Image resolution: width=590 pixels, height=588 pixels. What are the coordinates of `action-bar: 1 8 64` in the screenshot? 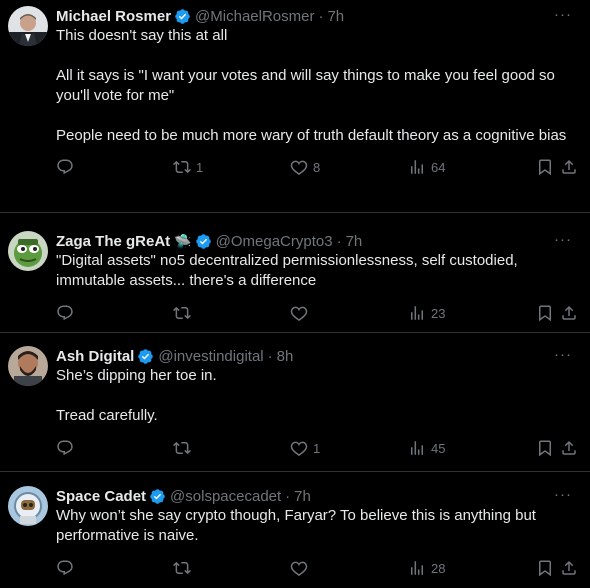 It's located at (317, 168).